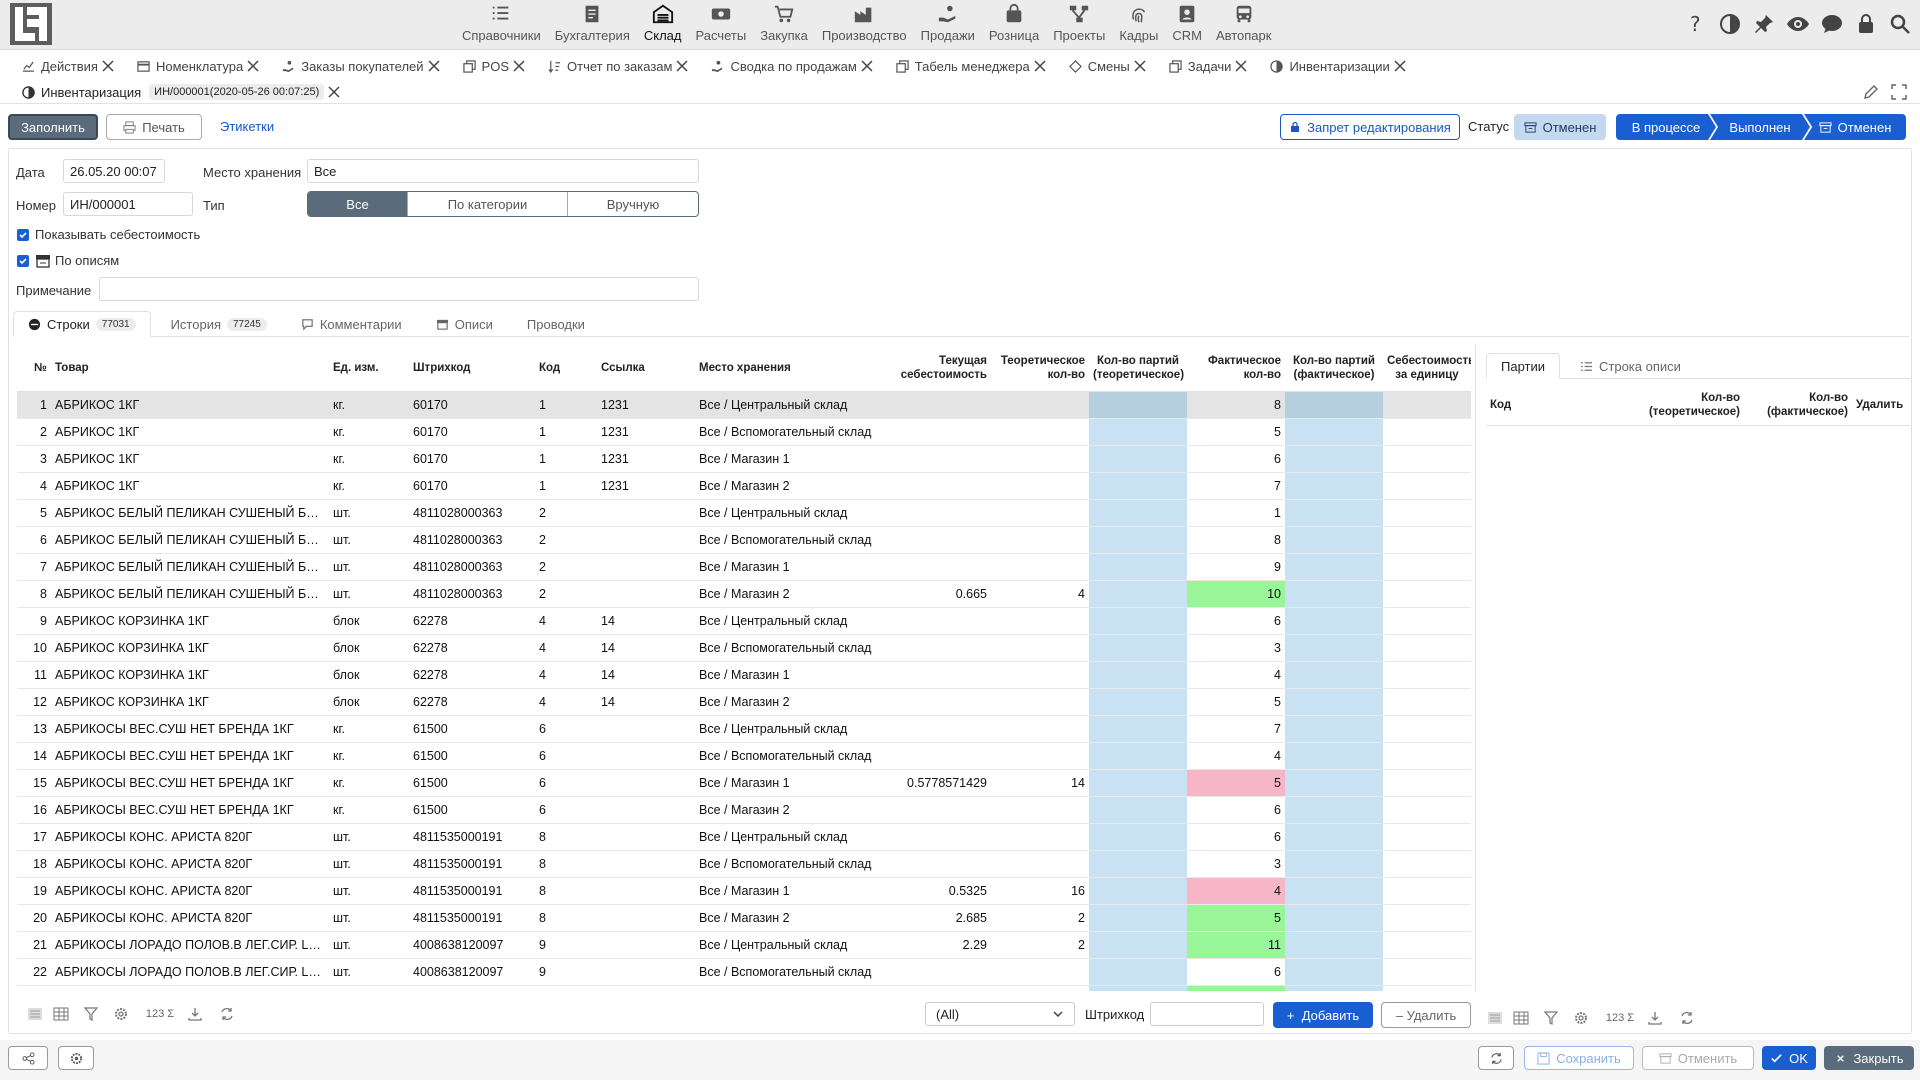 The height and width of the screenshot is (1080, 1920). Describe the element at coordinates (501, 25) in the screenshot. I see `module-1: Справочники` at that location.